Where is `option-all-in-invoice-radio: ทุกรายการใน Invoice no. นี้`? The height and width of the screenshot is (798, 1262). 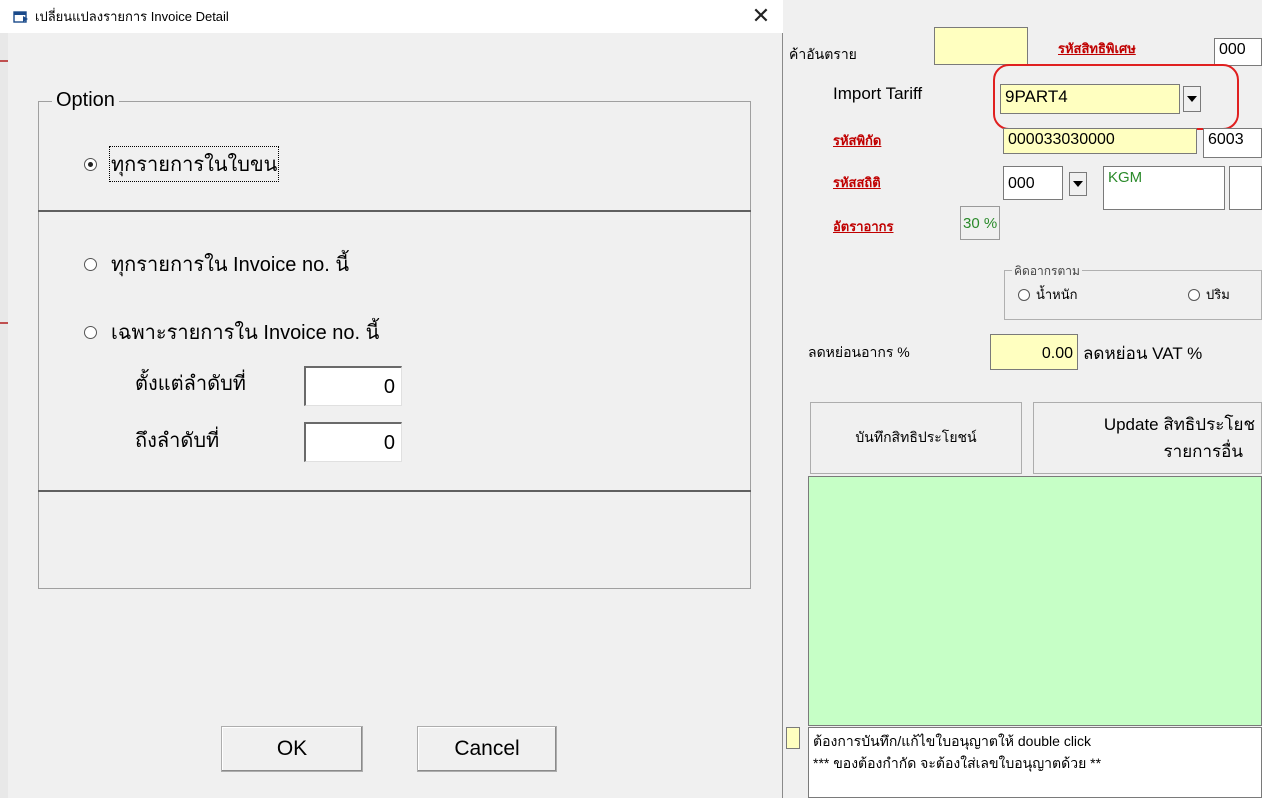 option-all-in-invoice-radio: ทุกรายการใน Invoice no. นี้ is located at coordinates (216, 264).